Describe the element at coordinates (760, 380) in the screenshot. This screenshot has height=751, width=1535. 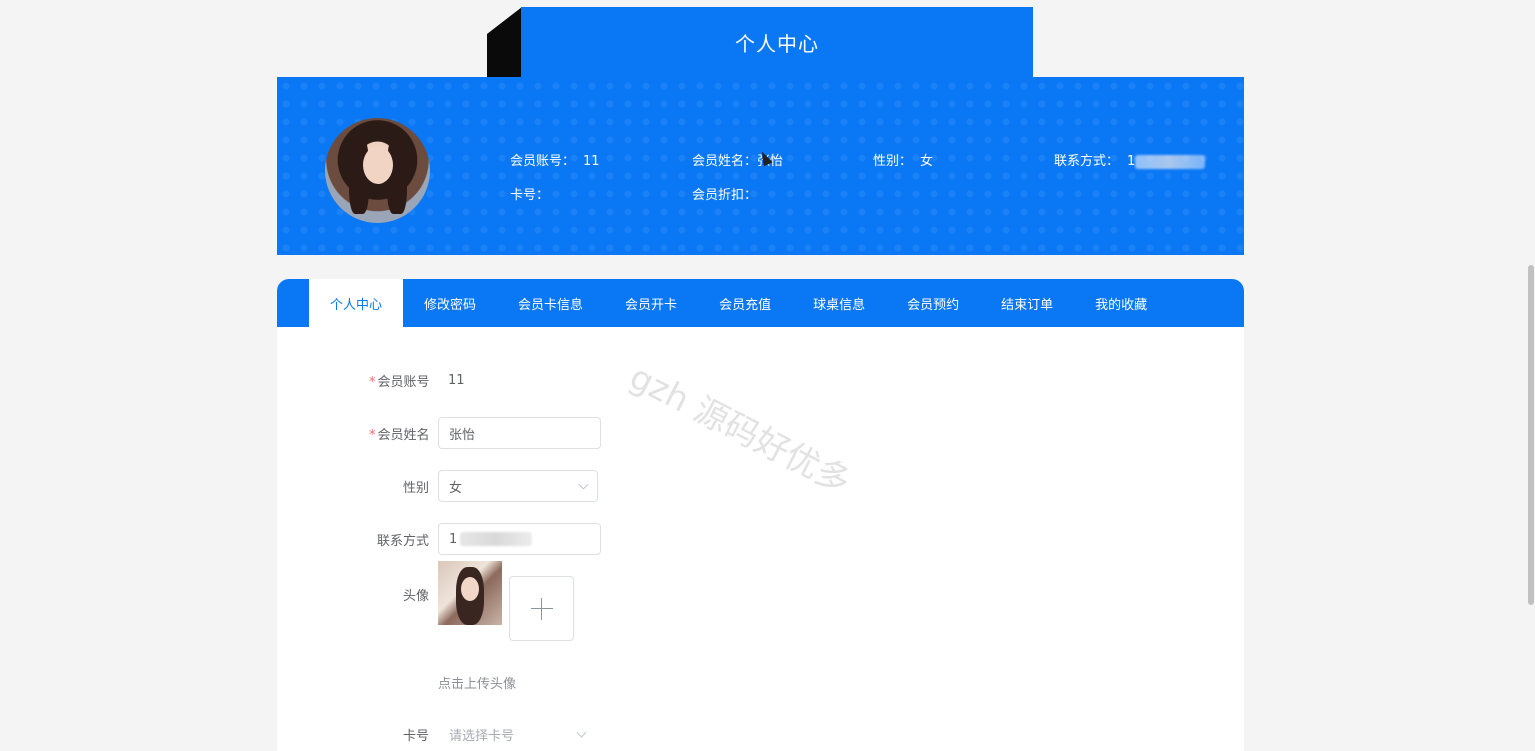
I see `form-row-account: * 会员账号 11` at that location.